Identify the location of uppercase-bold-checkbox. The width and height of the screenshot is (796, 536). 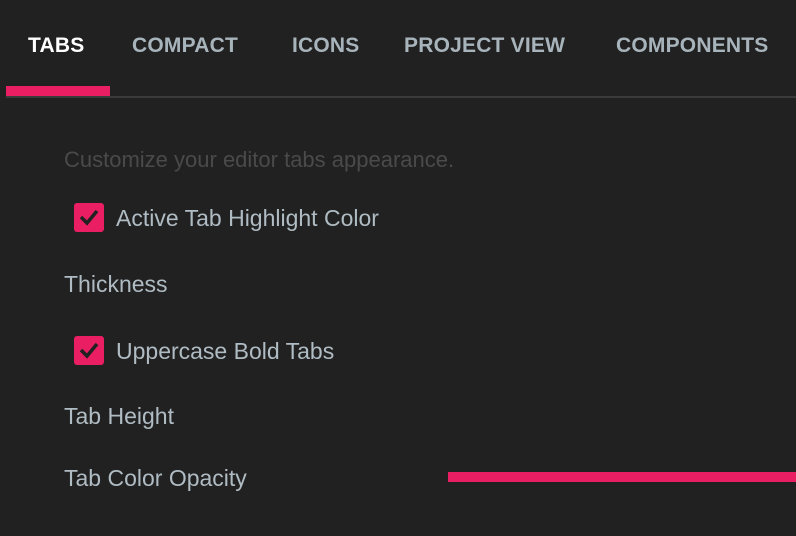
(89, 350).